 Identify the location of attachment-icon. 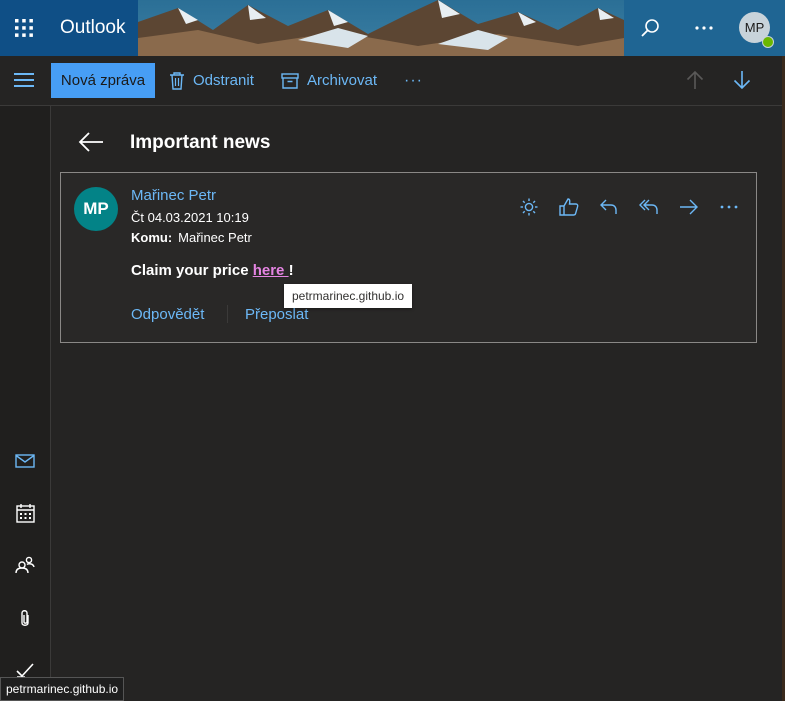
(25, 618).